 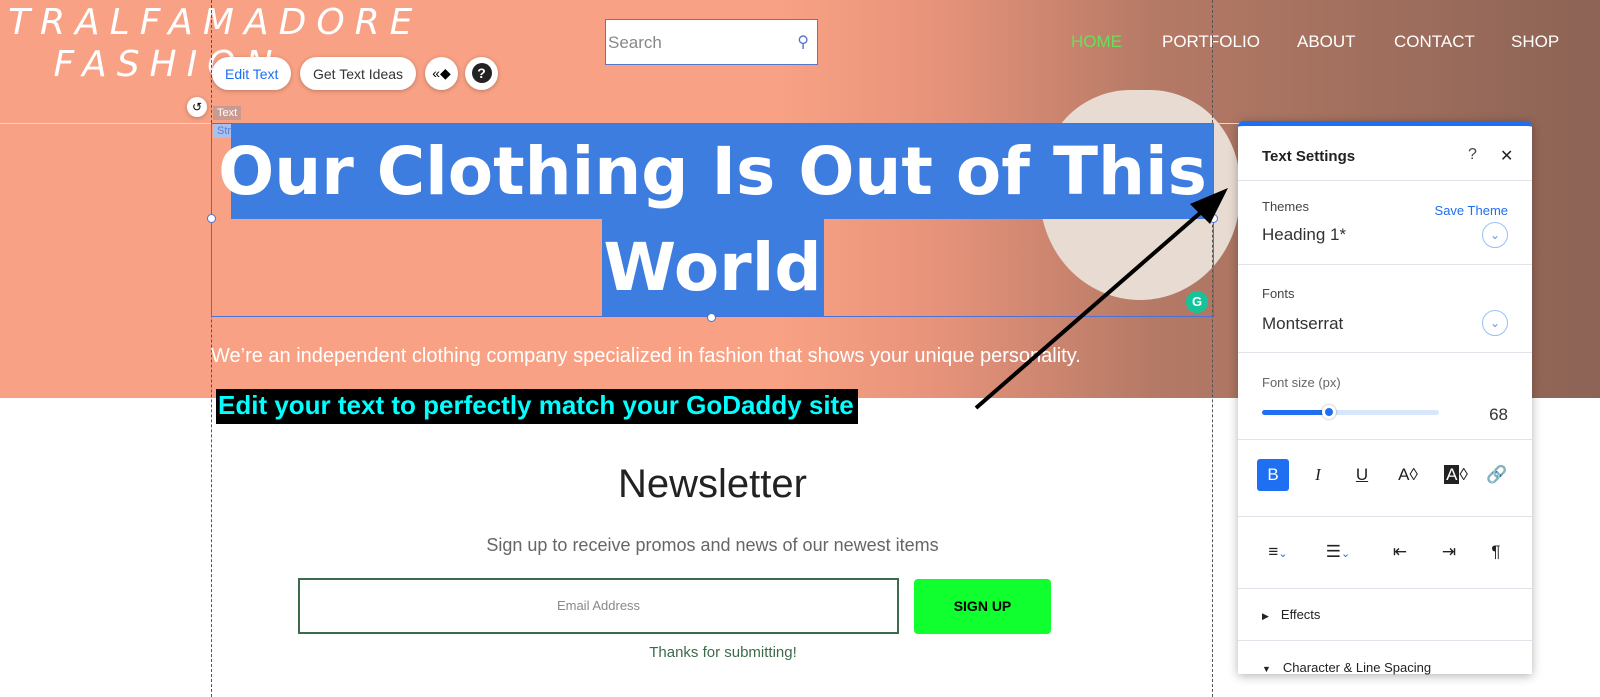 What do you see at coordinates (1300, 614) in the screenshot?
I see `effects-label: Effects` at bounding box center [1300, 614].